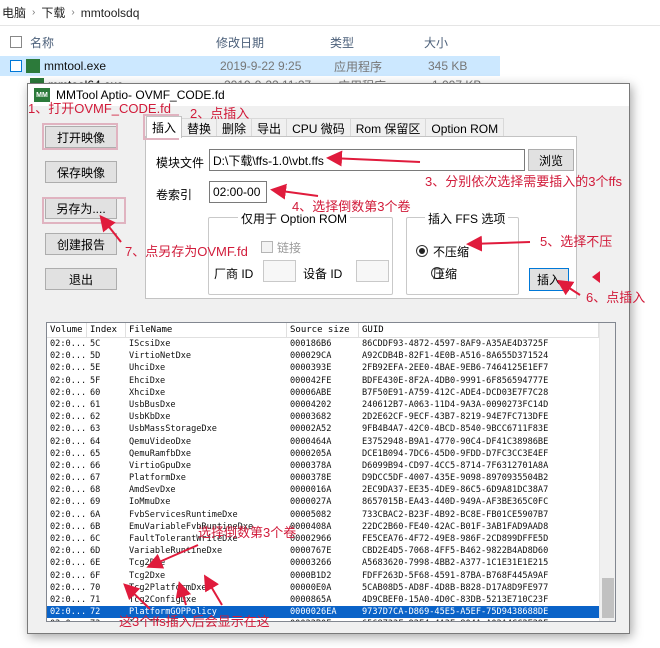 Image resolution: width=660 pixels, height=648 pixels. I want to click on arrow-head, so click(596, 277).